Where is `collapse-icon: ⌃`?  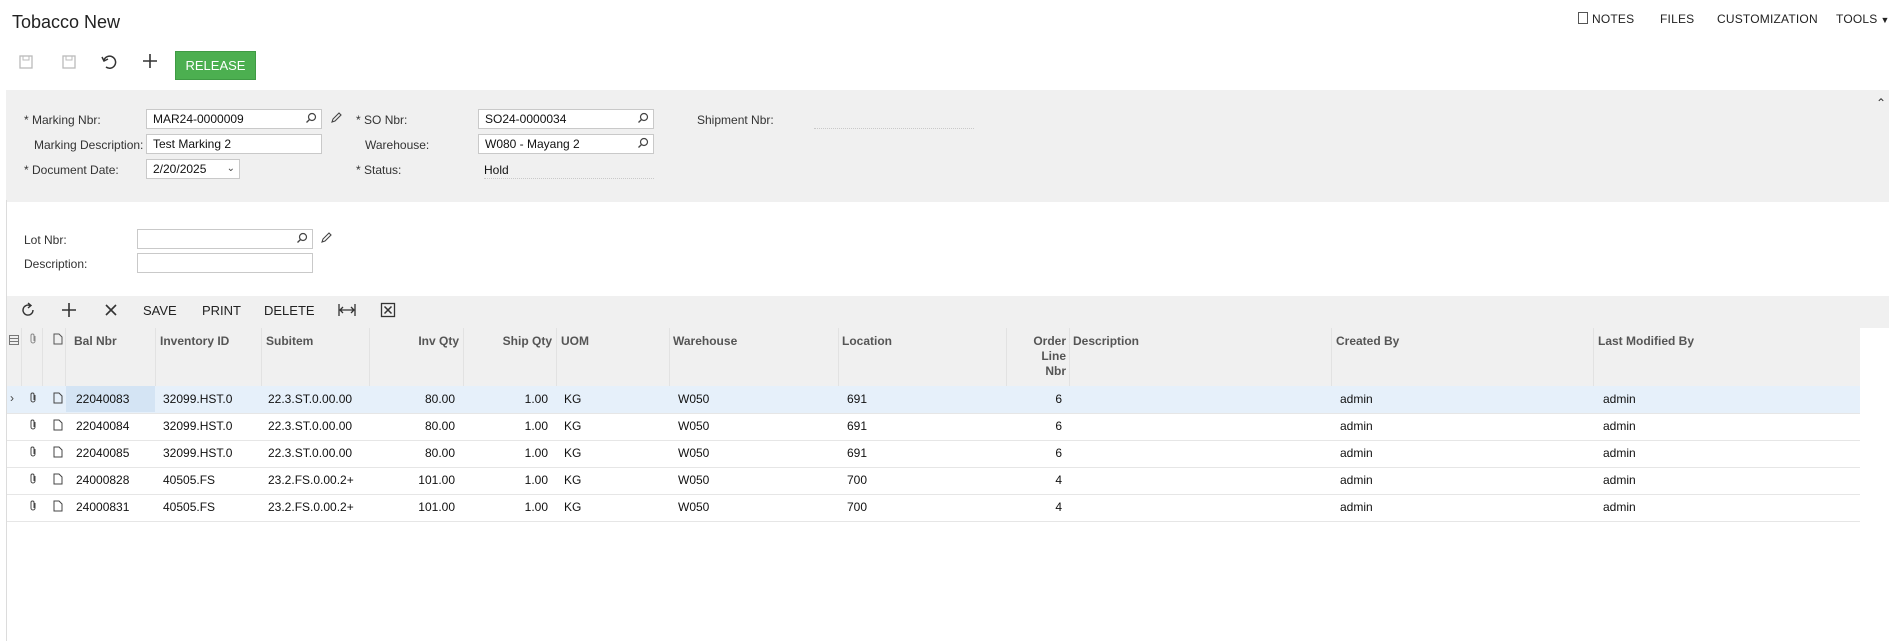
collapse-icon: ⌃ is located at coordinates (1881, 103).